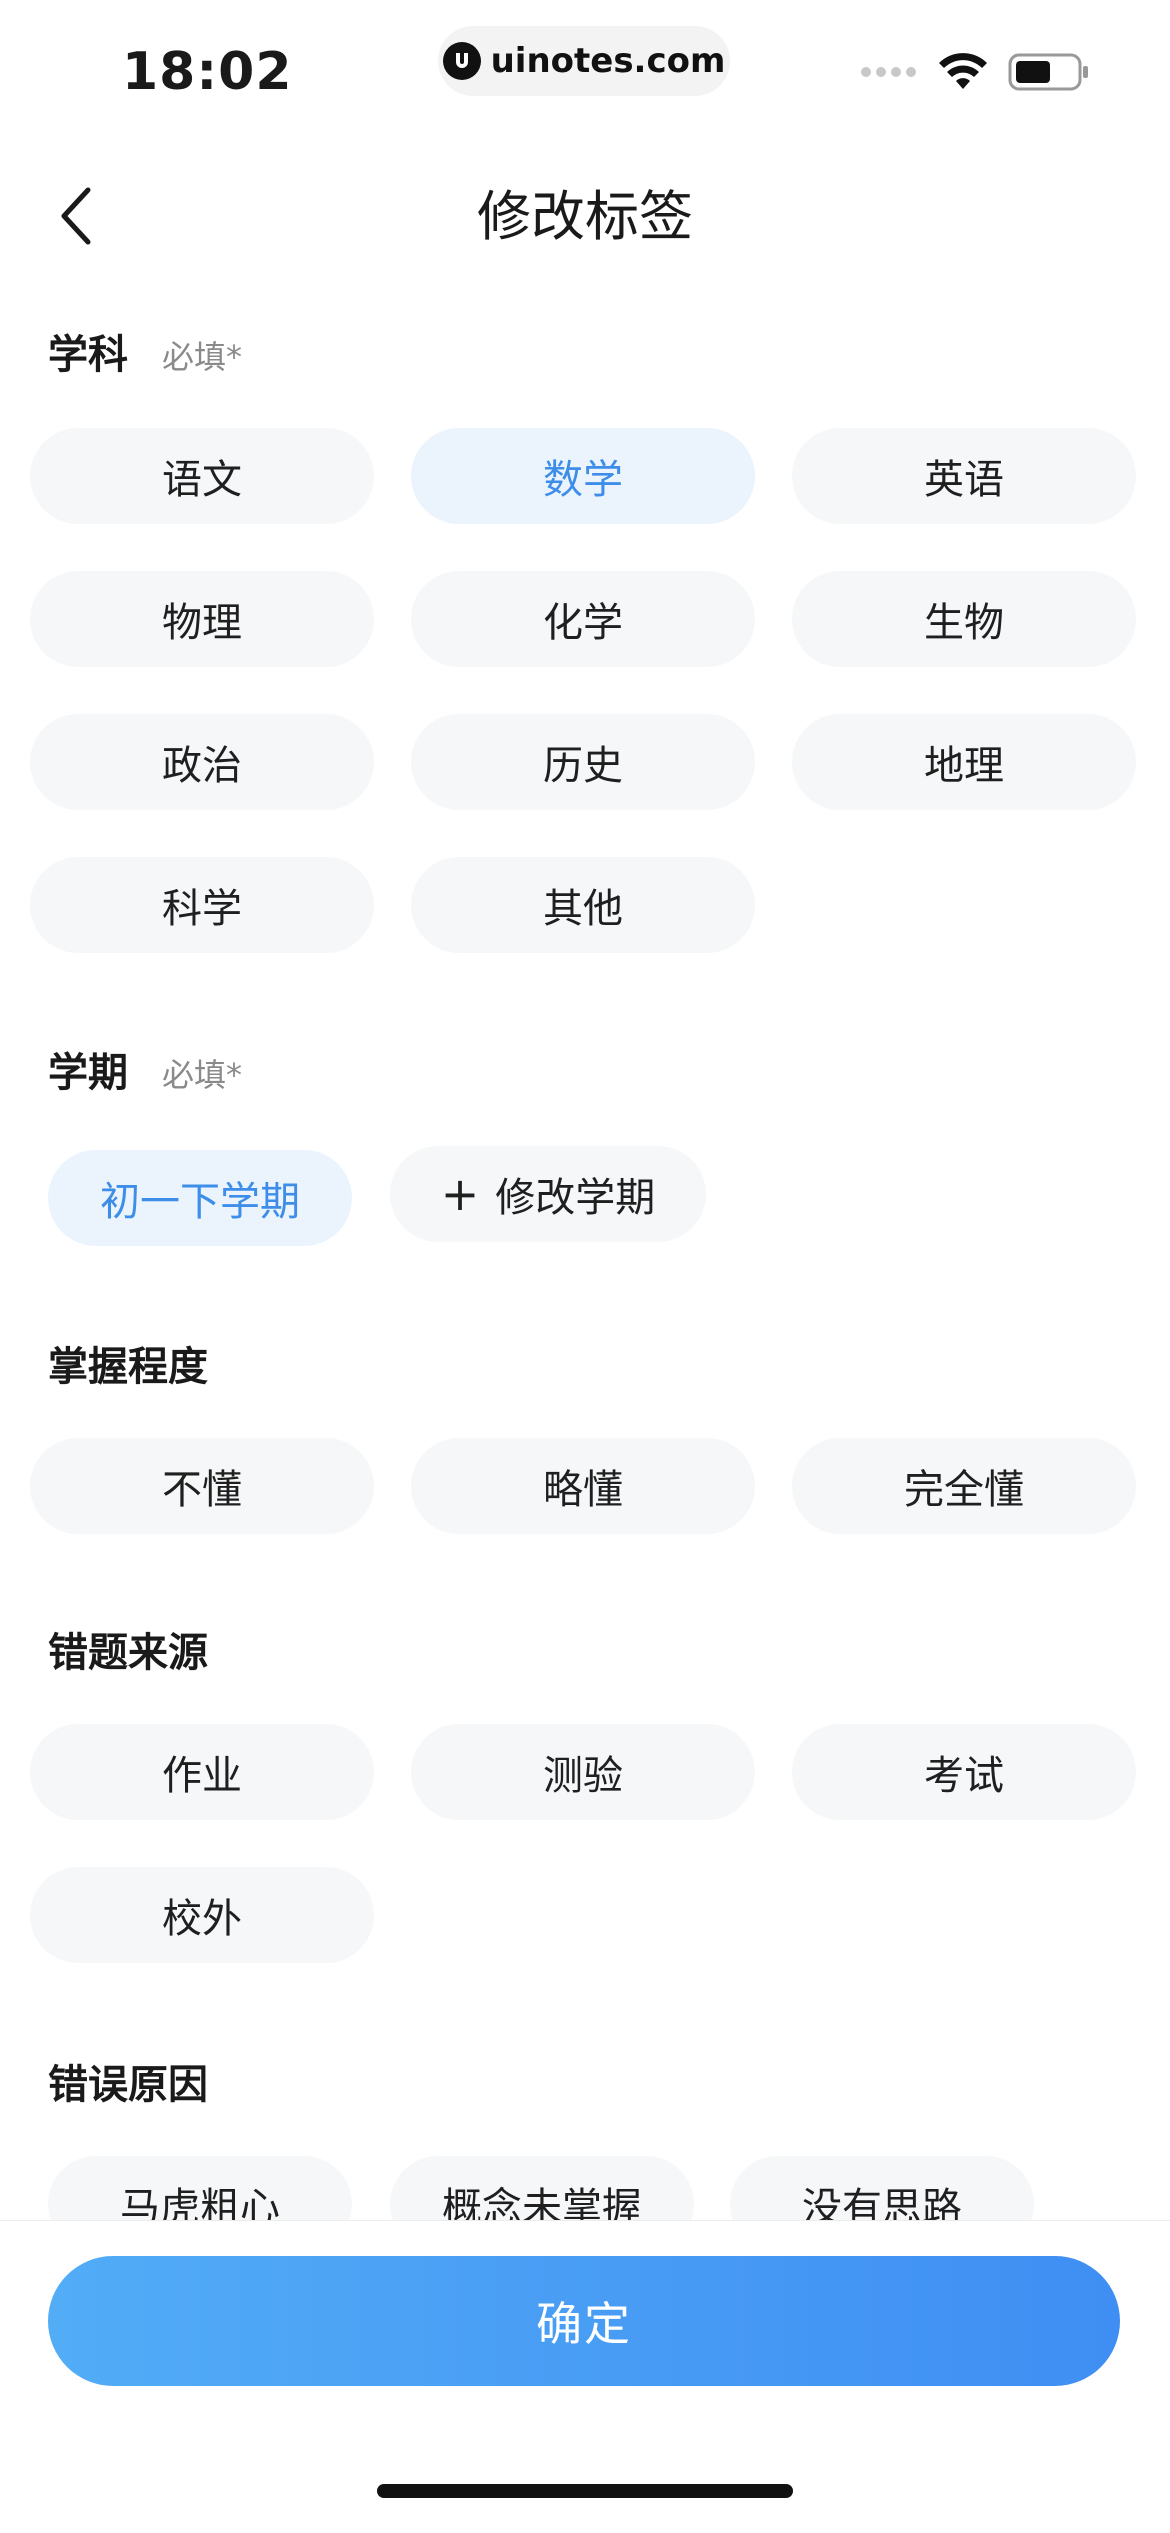 The image size is (1170, 2533). Describe the element at coordinates (585, 216) in the screenshot. I see `page-title: 修改标签` at that location.